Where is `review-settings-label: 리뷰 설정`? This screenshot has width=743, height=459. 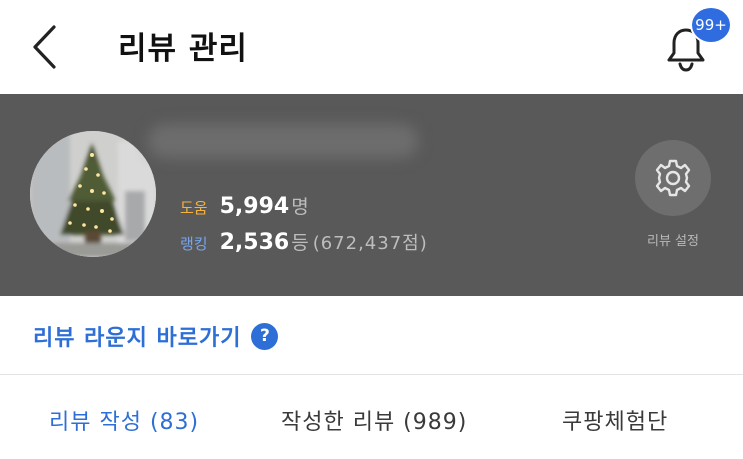
review-settings-label: 리뷰 설정 is located at coordinates (673, 241).